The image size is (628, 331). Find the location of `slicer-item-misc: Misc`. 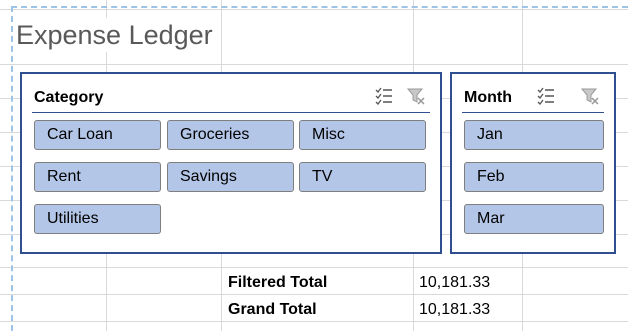

slicer-item-misc: Misc is located at coordinates (362, 135).